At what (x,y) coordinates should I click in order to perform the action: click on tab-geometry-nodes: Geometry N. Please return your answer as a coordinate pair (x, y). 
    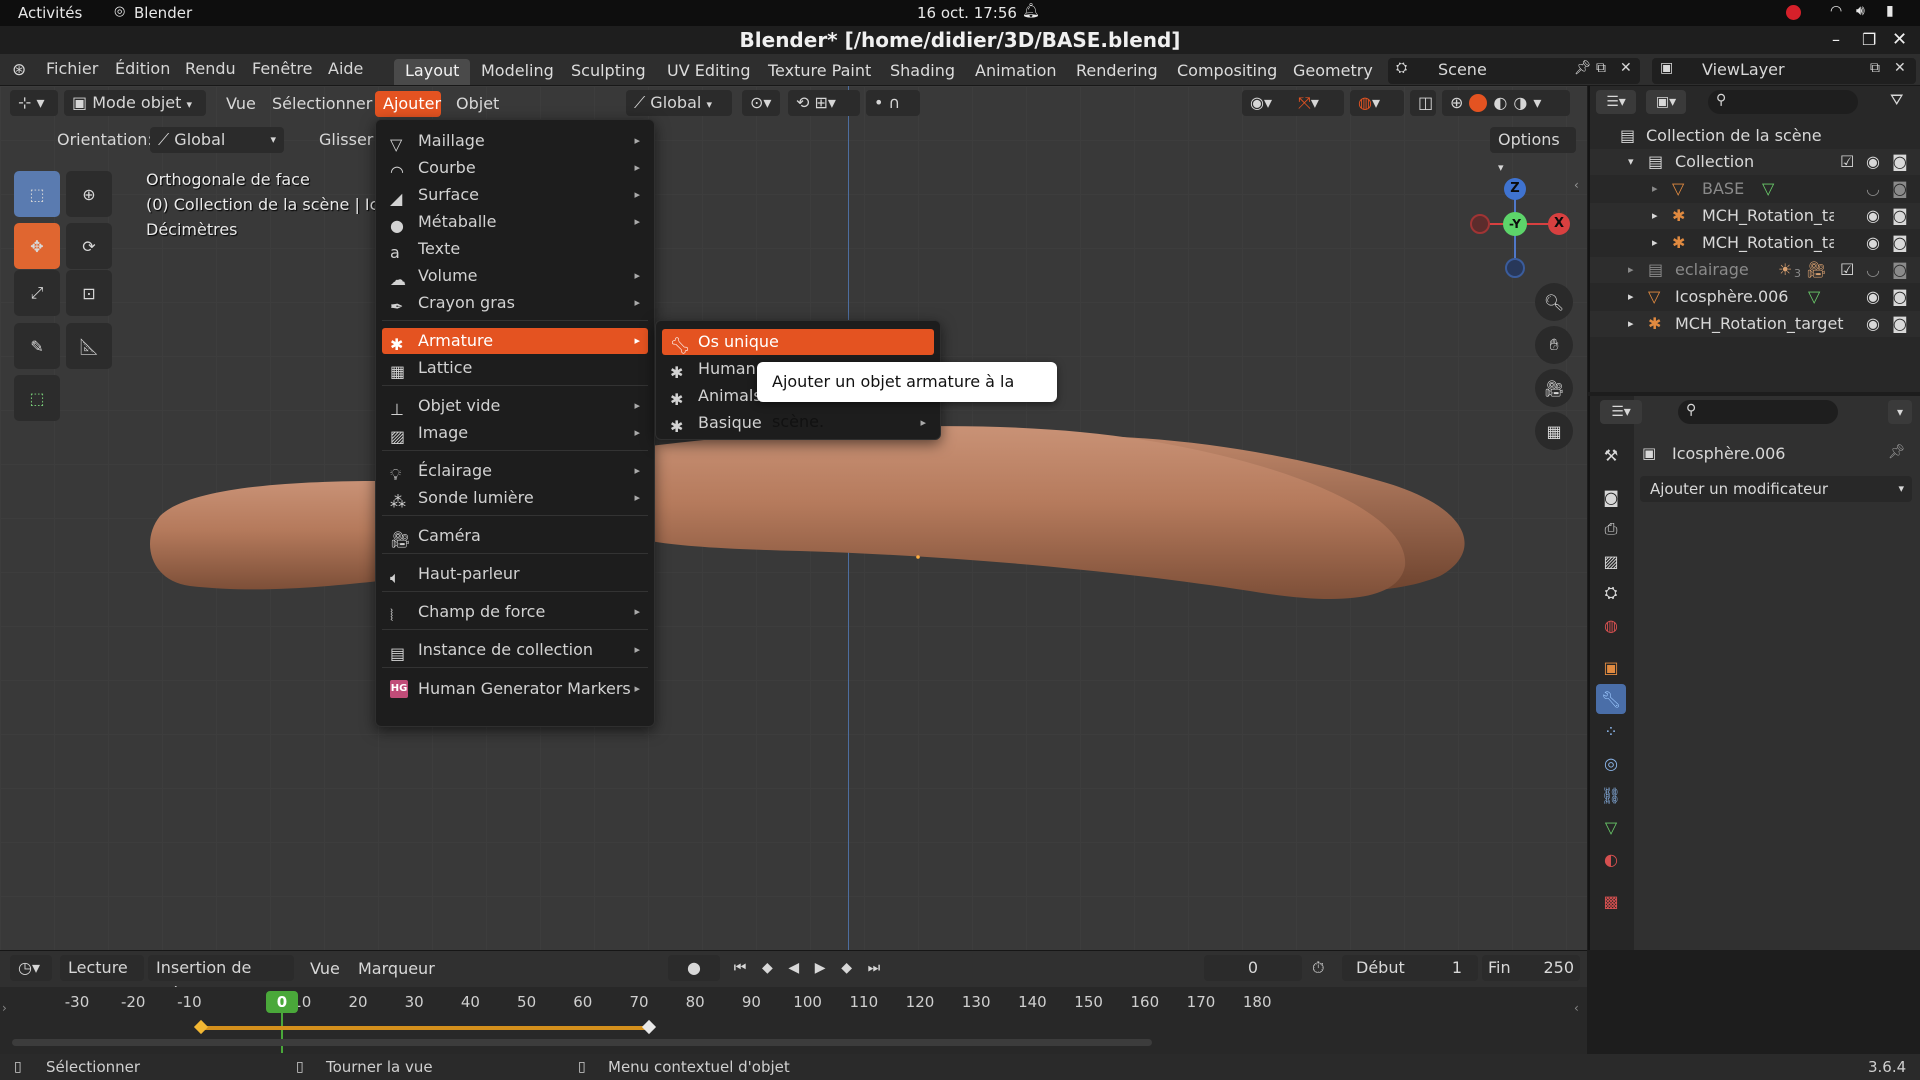
    Looking at the image, I should click on (1330, 72).